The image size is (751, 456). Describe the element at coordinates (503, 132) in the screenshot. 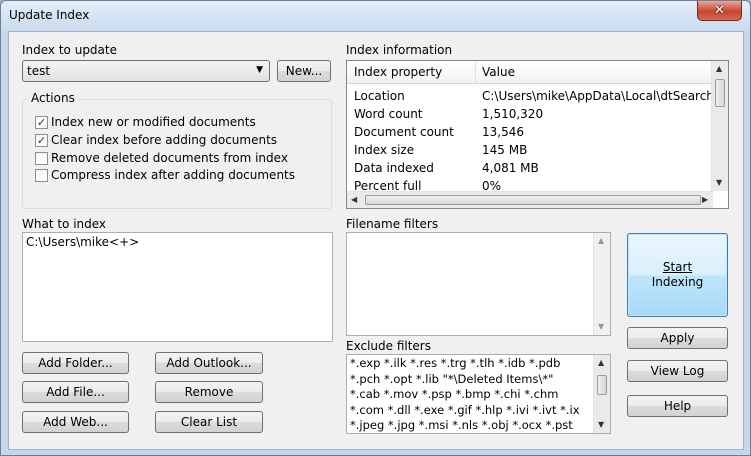

I see `row-value: 13,546` at that location.